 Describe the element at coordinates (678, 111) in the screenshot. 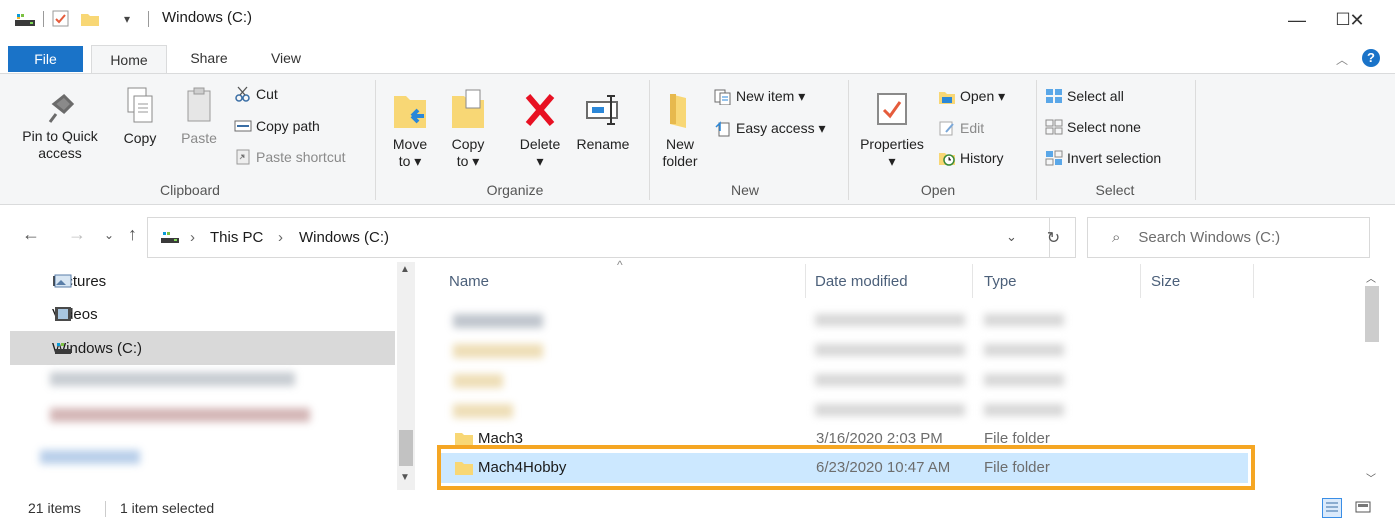

I see `new-folder-icon` at that location.